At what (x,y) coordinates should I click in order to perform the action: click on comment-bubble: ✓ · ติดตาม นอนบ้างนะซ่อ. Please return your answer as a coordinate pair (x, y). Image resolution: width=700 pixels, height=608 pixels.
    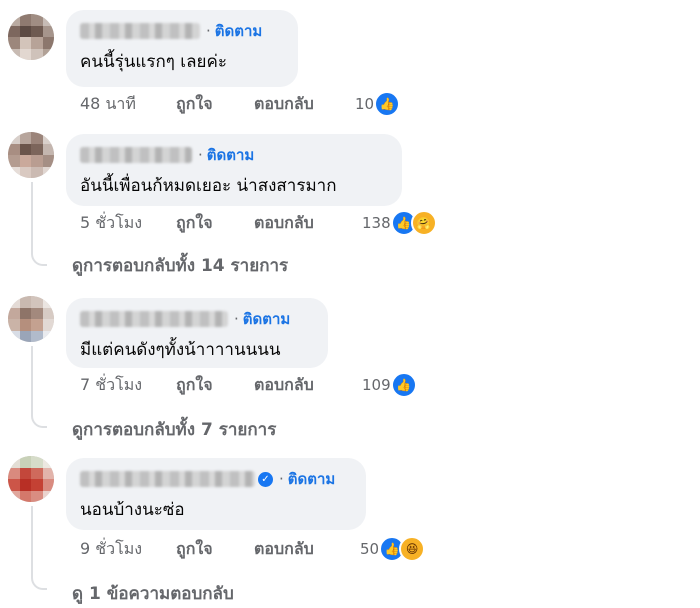
    Looking at the image, I should click on (216, 494).